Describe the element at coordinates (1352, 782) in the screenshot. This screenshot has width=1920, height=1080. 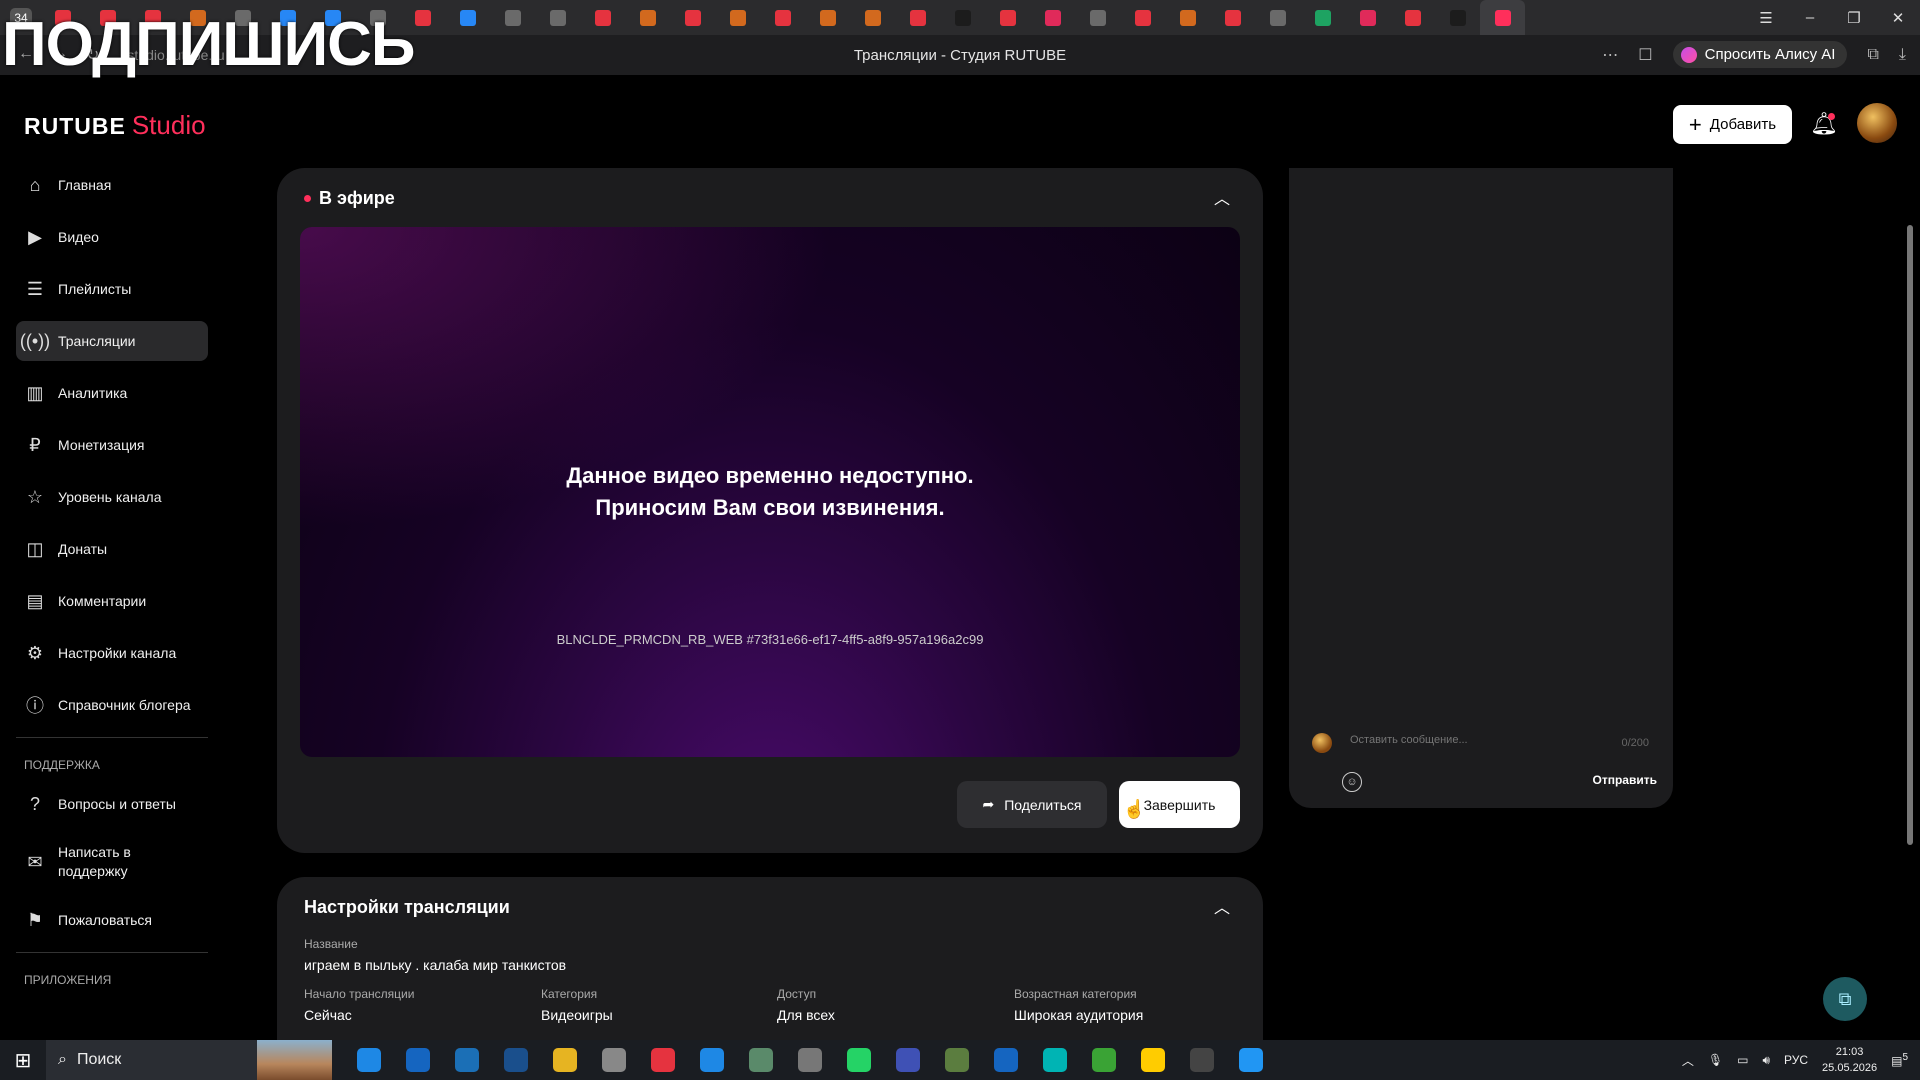
I see `emoji-icon: ☺` at that location.